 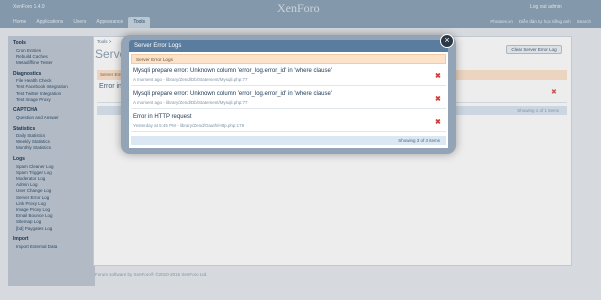 I want to click on close-icon: ×, so click(x=447, y=41).